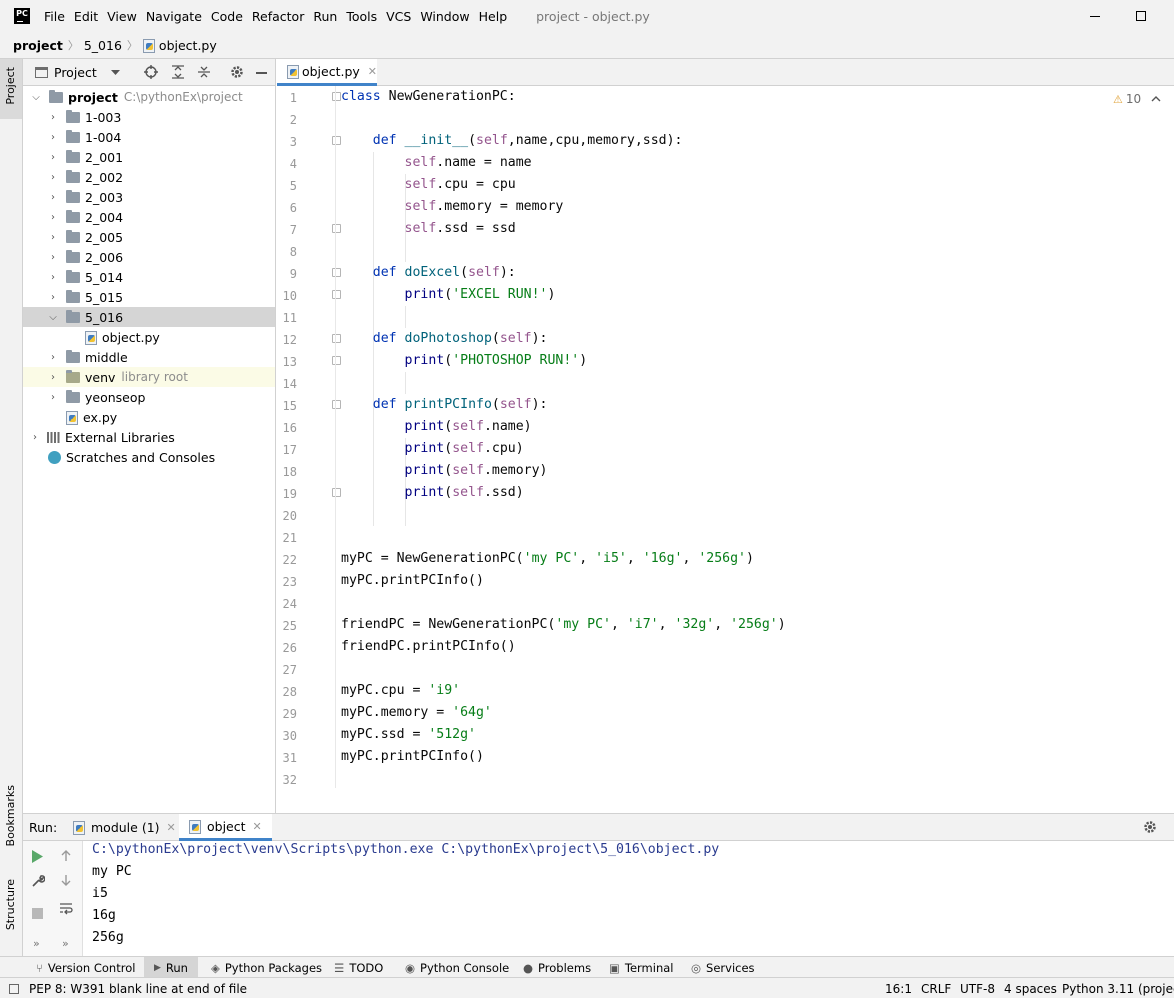 The height and width of the screenshot is (999, 1174). Describe the element at coordinates (266, 967) in the screenshot. I see `tool-python-packages: ◈ Python Packages` at that location.